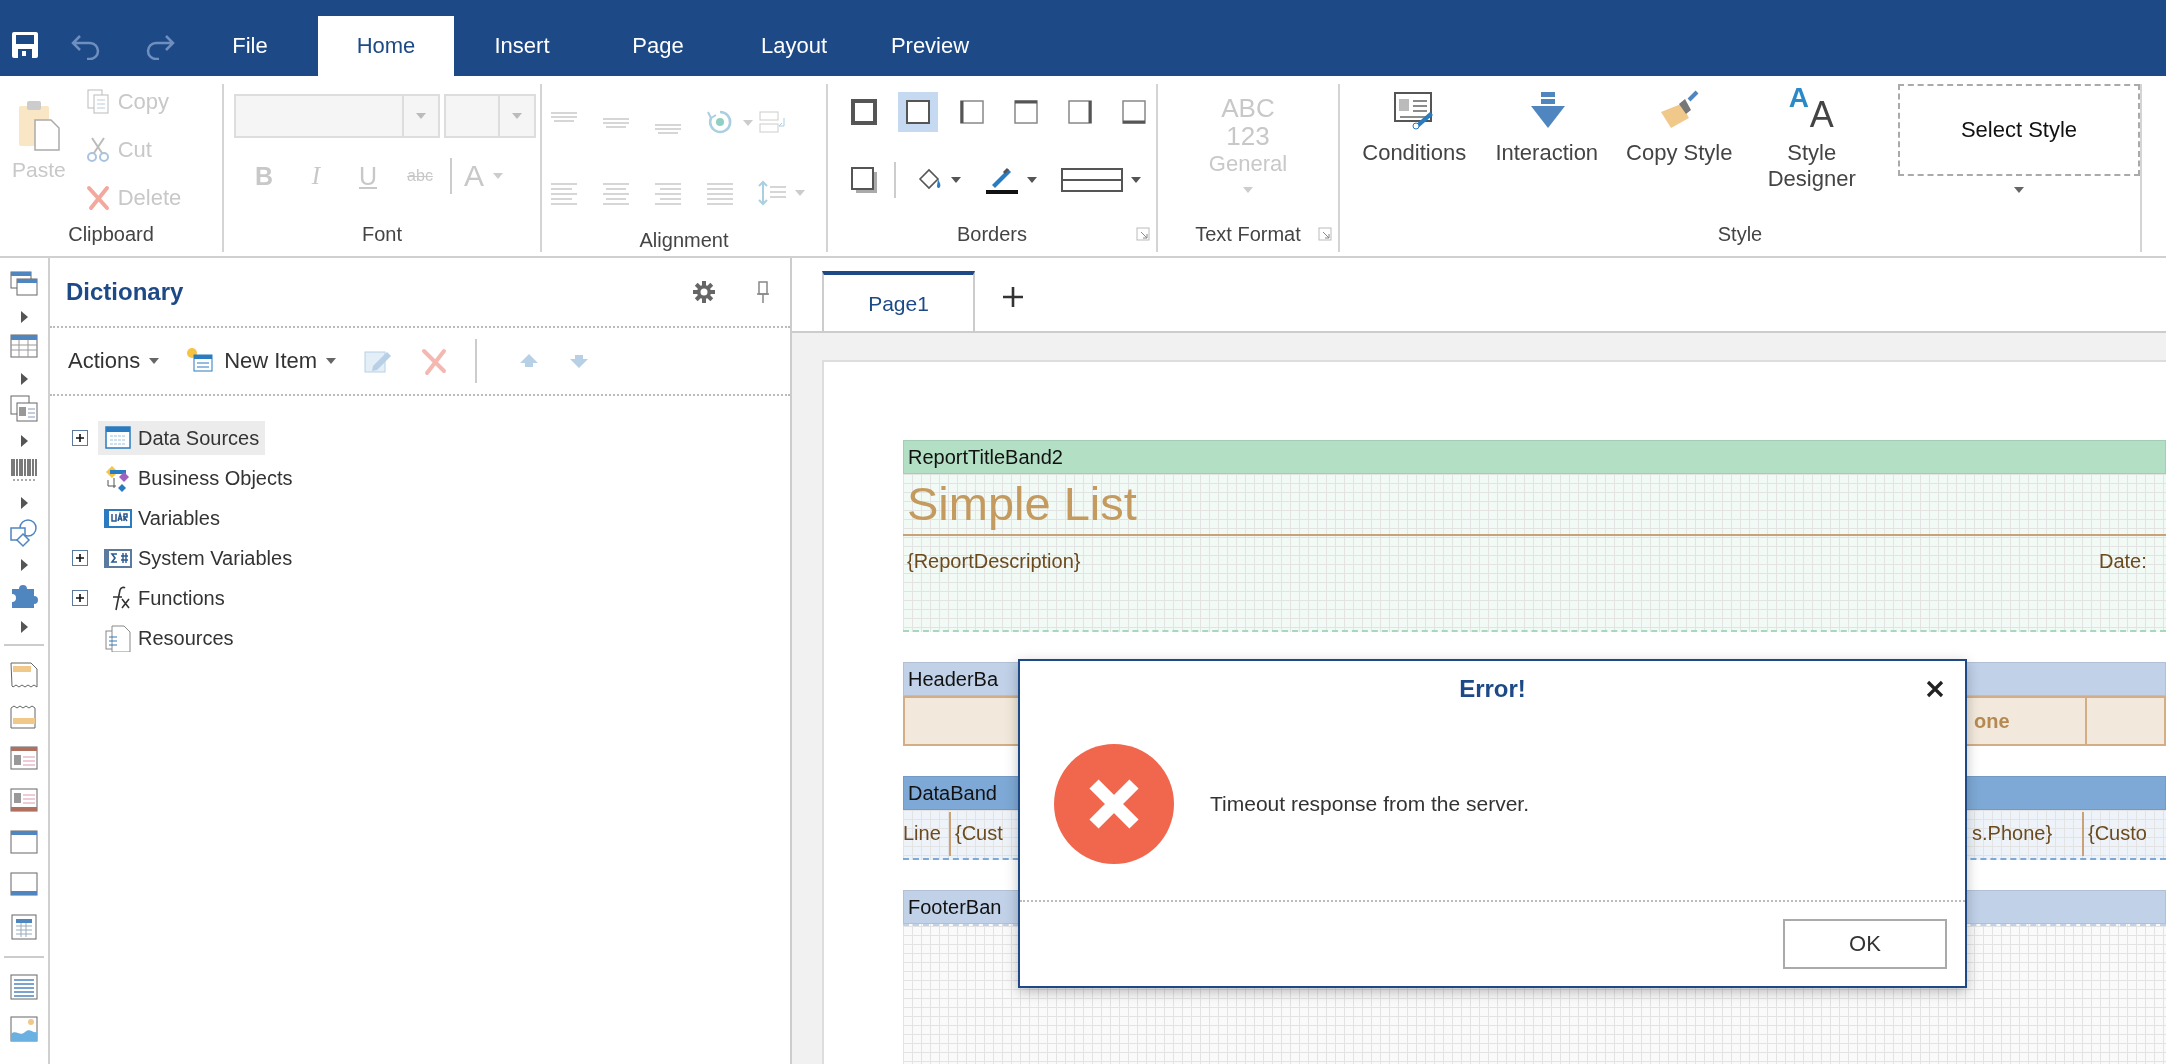 Image resolution: width=2166 pixels, height=1064 pixels. I want to click on tree-item: Data Sources, so click(182, 438).